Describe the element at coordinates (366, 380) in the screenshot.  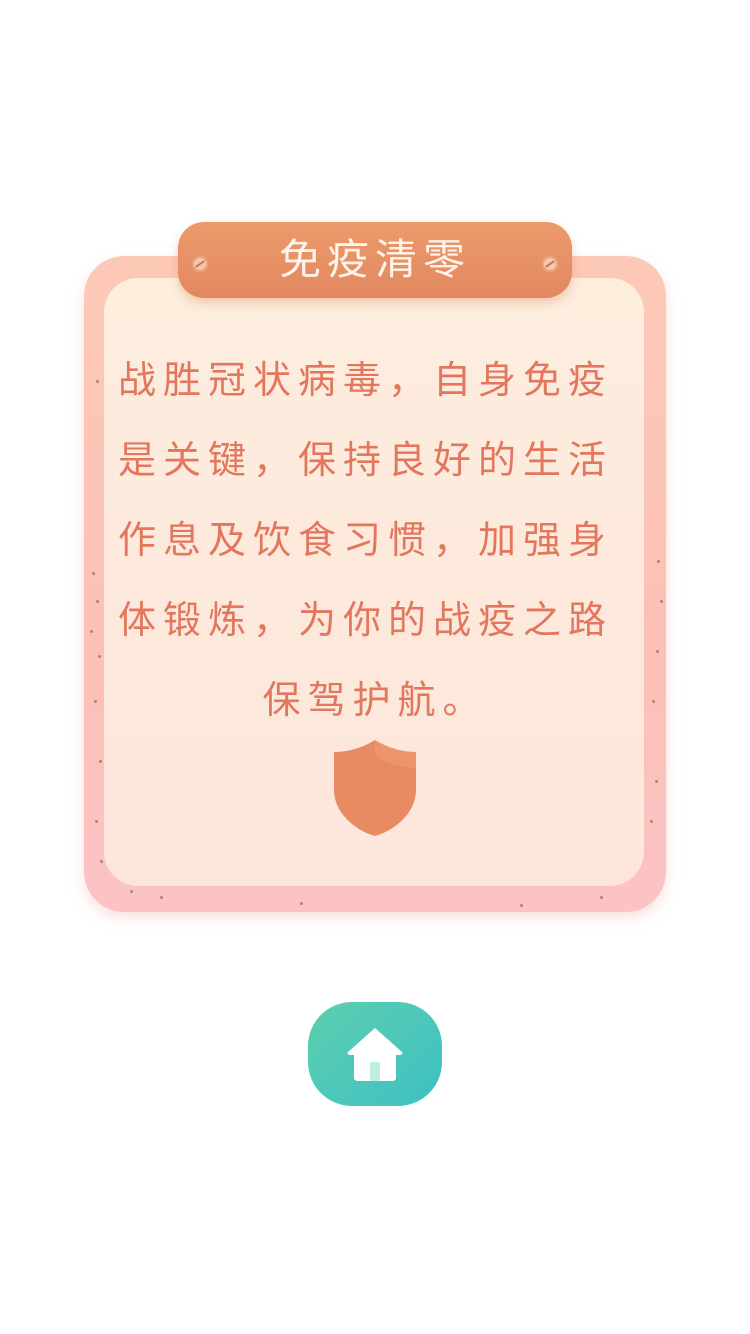
I see `body-line: 战胜冠状病毒，自身免疫` at that location.